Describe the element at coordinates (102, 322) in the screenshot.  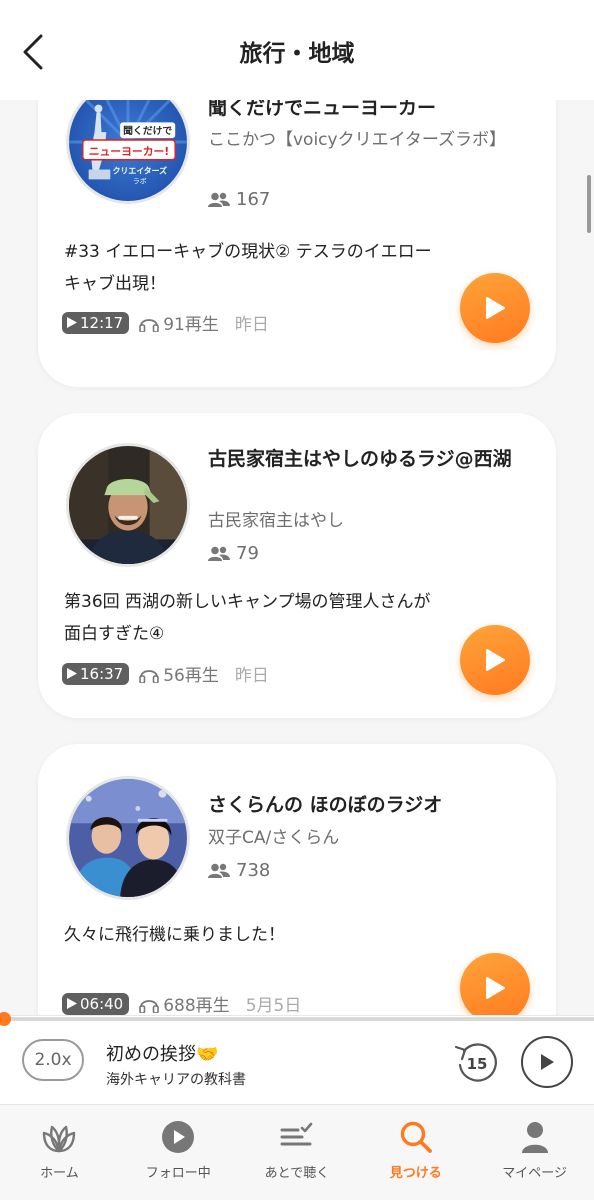
I see `duration-value: 12:17` at that location.